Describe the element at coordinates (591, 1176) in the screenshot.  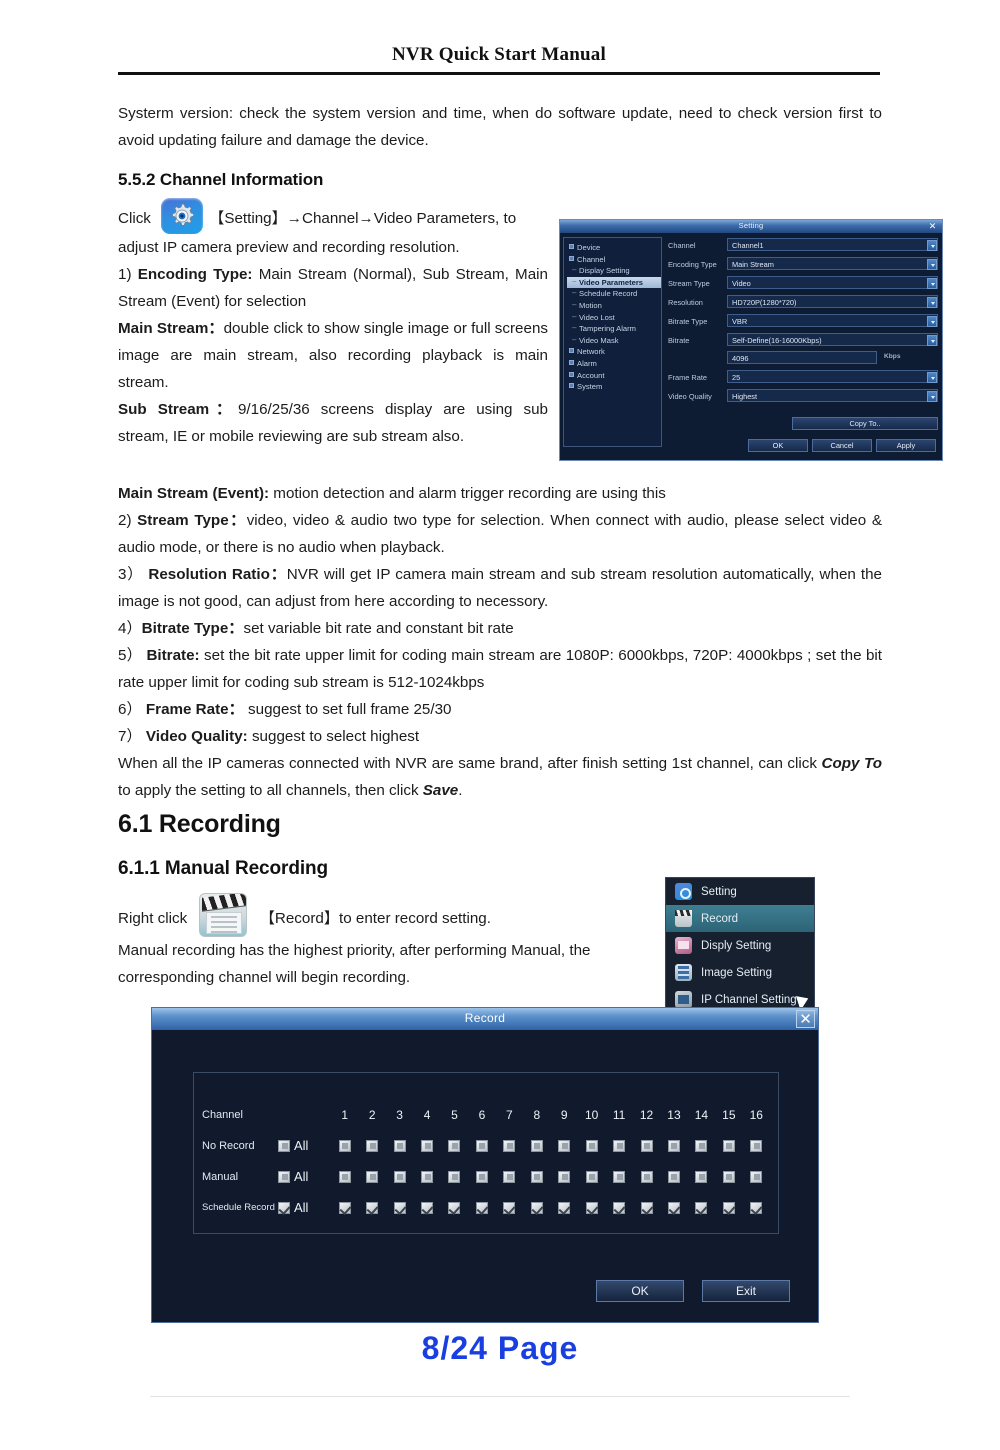
I see `checkbox-manual-ch10` at that location.